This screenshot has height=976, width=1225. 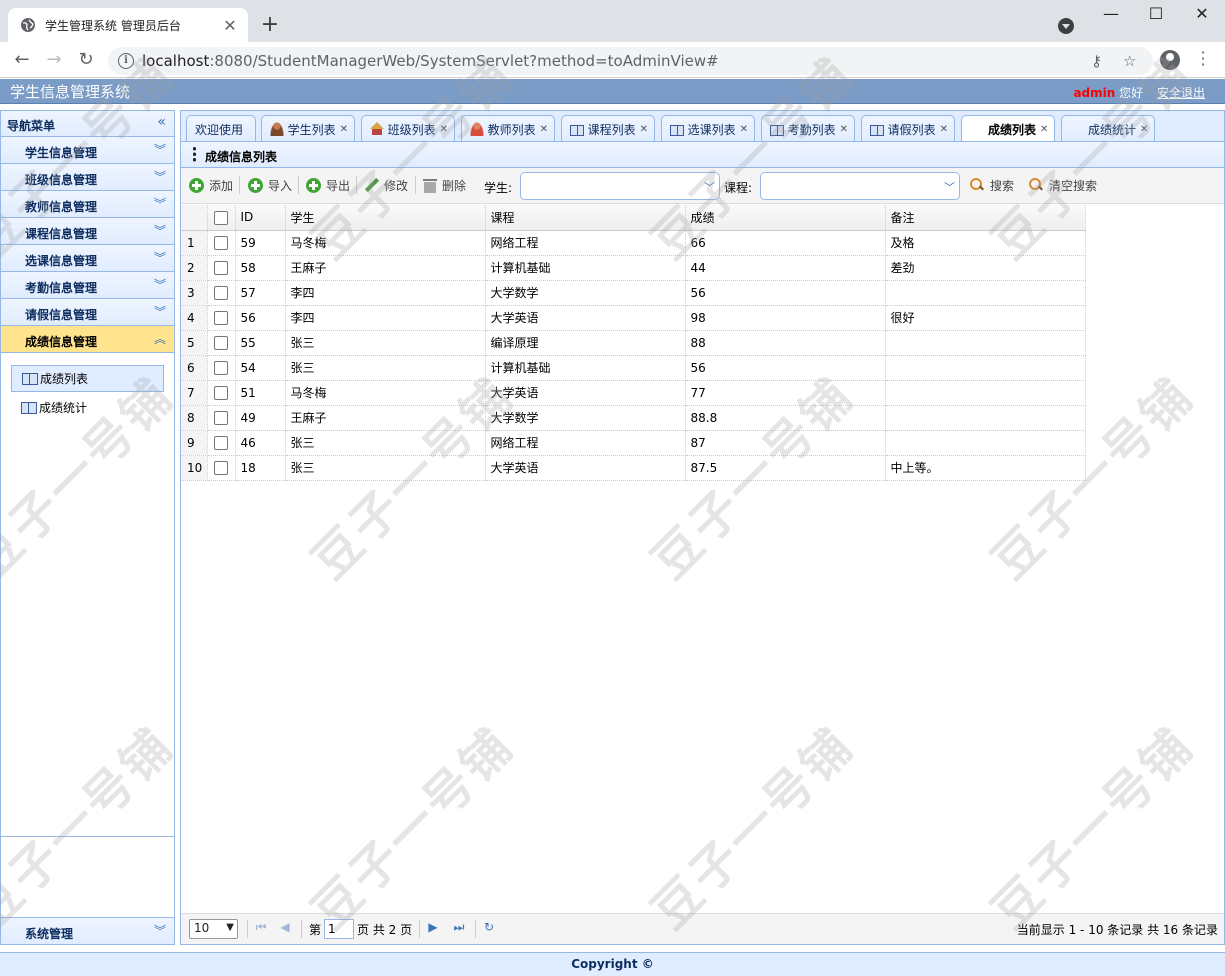 What do you see at coordinates (260, 218) in the screenshot?
I see `column-header-id: ID` at bounding box center [260, 218].